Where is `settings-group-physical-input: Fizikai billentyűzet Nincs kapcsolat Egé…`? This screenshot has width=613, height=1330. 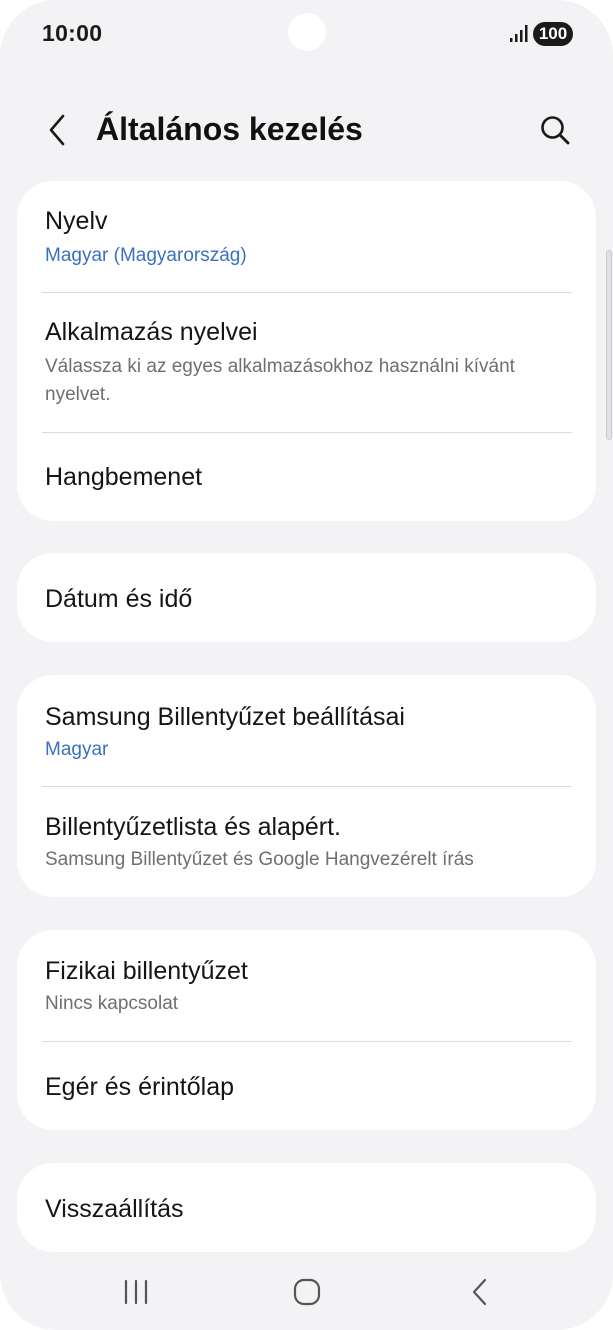
settings-group-physical-input: Fizikai billentyűzet Nincs kapcsolat Egé… is located at coordinates (306, 1030).